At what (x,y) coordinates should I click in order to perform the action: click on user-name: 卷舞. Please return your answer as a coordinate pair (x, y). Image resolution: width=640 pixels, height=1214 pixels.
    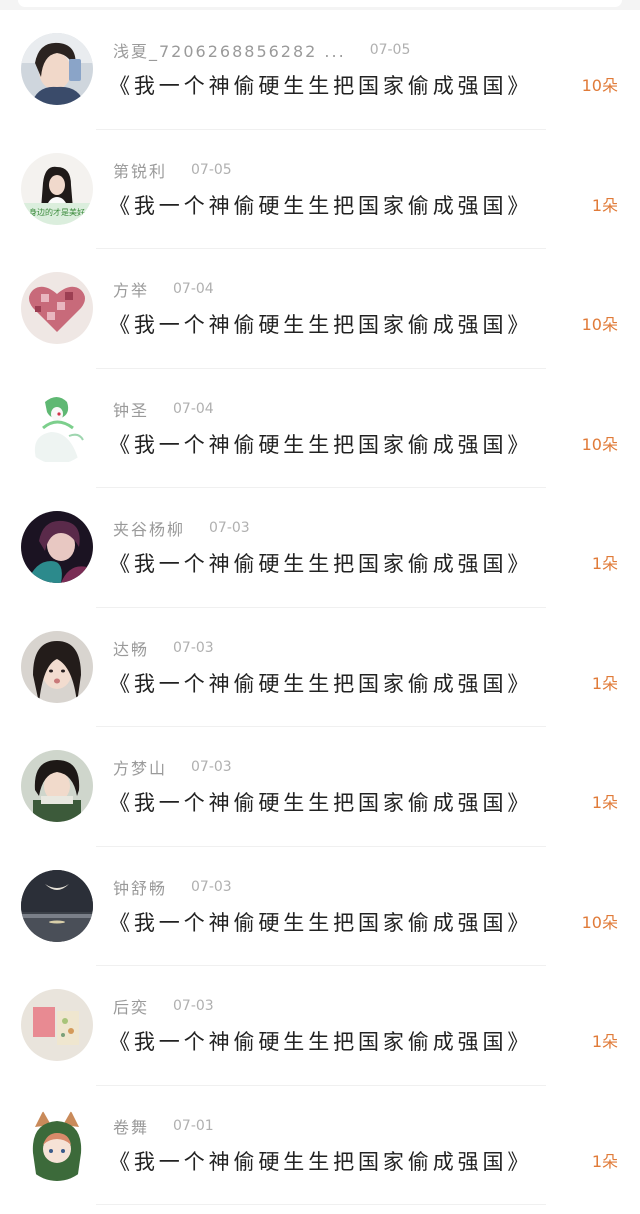
    Looking at the image, I should click on (131, 1126).